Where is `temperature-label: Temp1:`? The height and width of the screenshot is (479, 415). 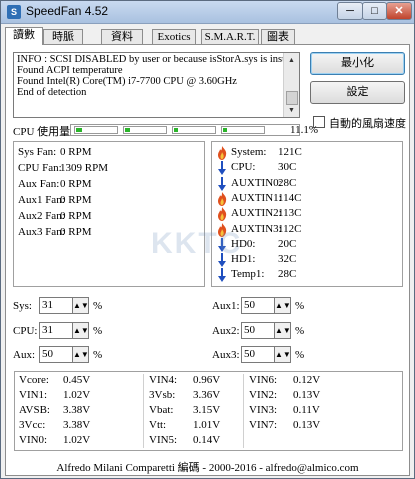
temperature-label: Temp1: is located at coordinates (248, 274).